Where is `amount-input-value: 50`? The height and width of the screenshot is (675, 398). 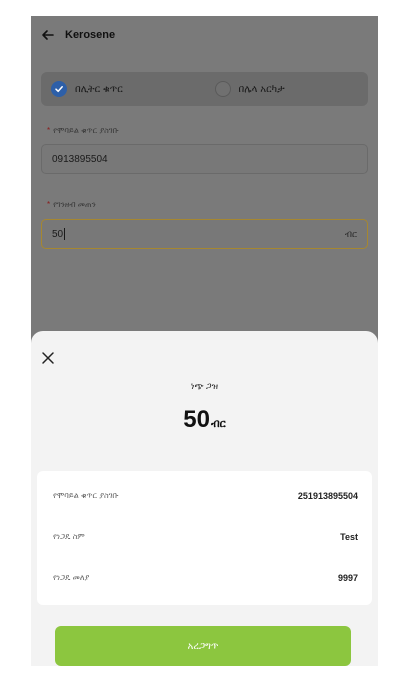
amount-input-value: 50 is located at coordinates (58, 234).